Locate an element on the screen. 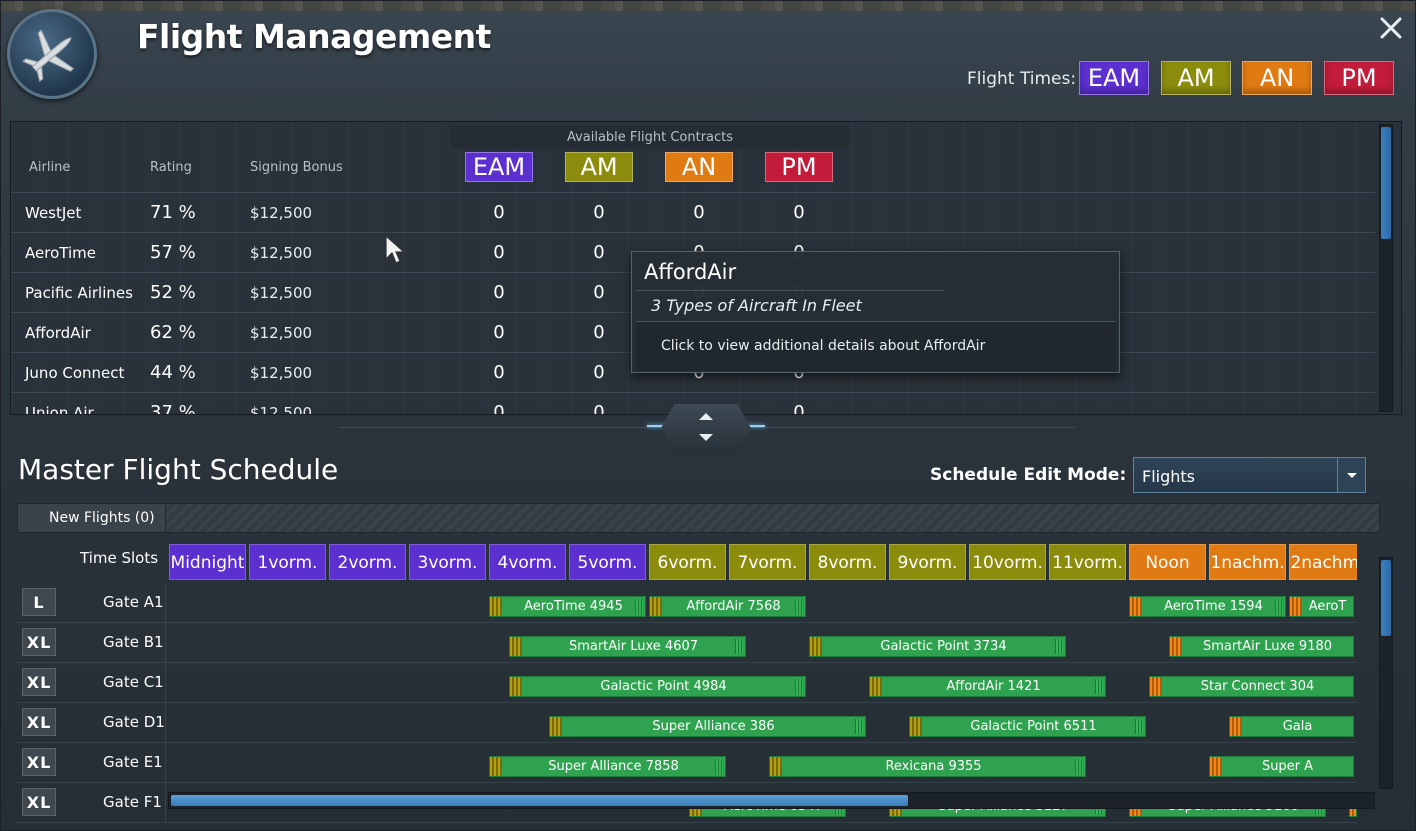  flight-label: AffordAir 1421 is located at coordinates (993, 686).